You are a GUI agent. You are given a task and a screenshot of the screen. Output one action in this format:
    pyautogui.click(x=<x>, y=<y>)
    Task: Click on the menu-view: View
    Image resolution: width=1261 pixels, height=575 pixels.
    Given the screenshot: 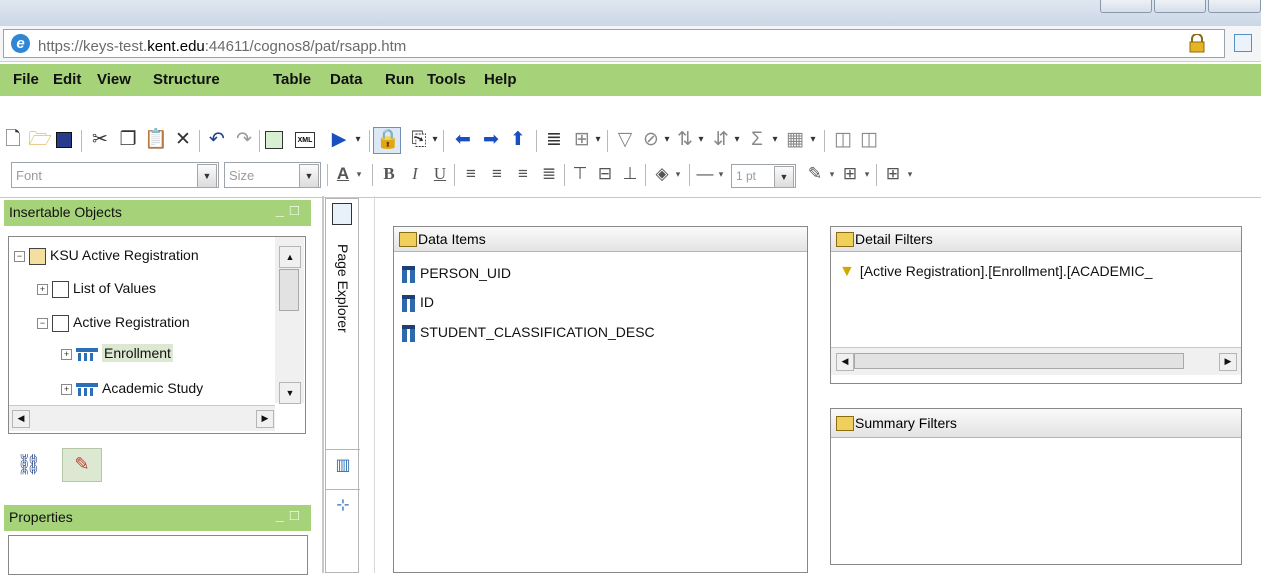 What is the action you would take?
    pyautogui.click(x=114, y=79)
    